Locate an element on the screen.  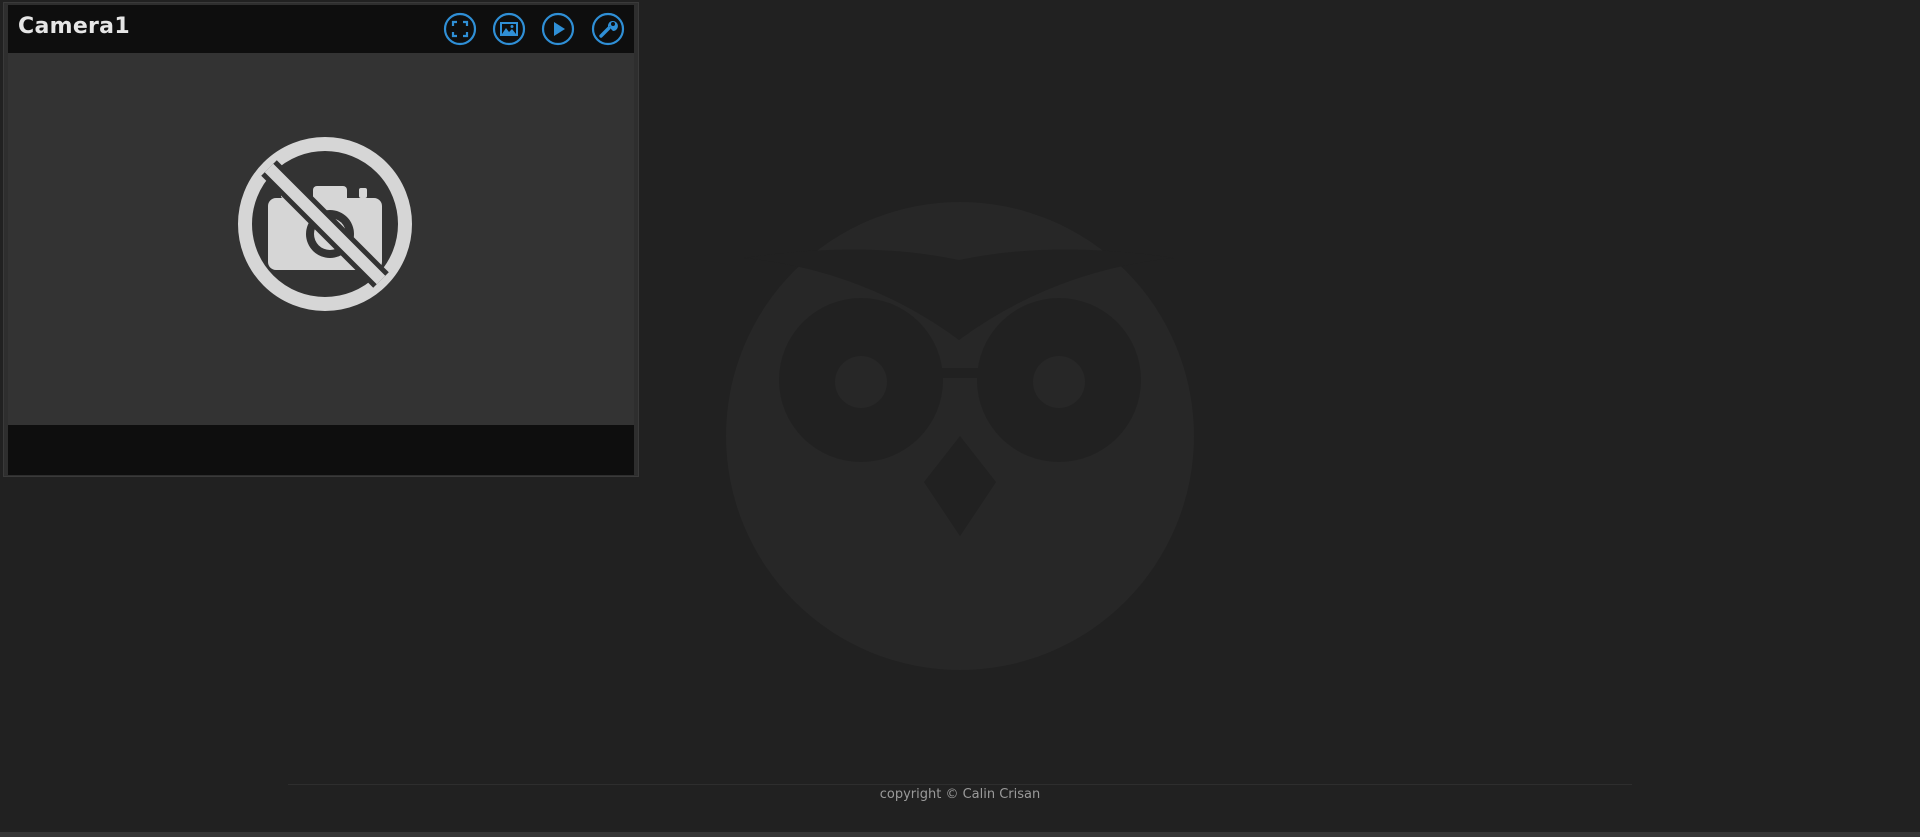
wrench-icon is located at coordinates (608, 29).